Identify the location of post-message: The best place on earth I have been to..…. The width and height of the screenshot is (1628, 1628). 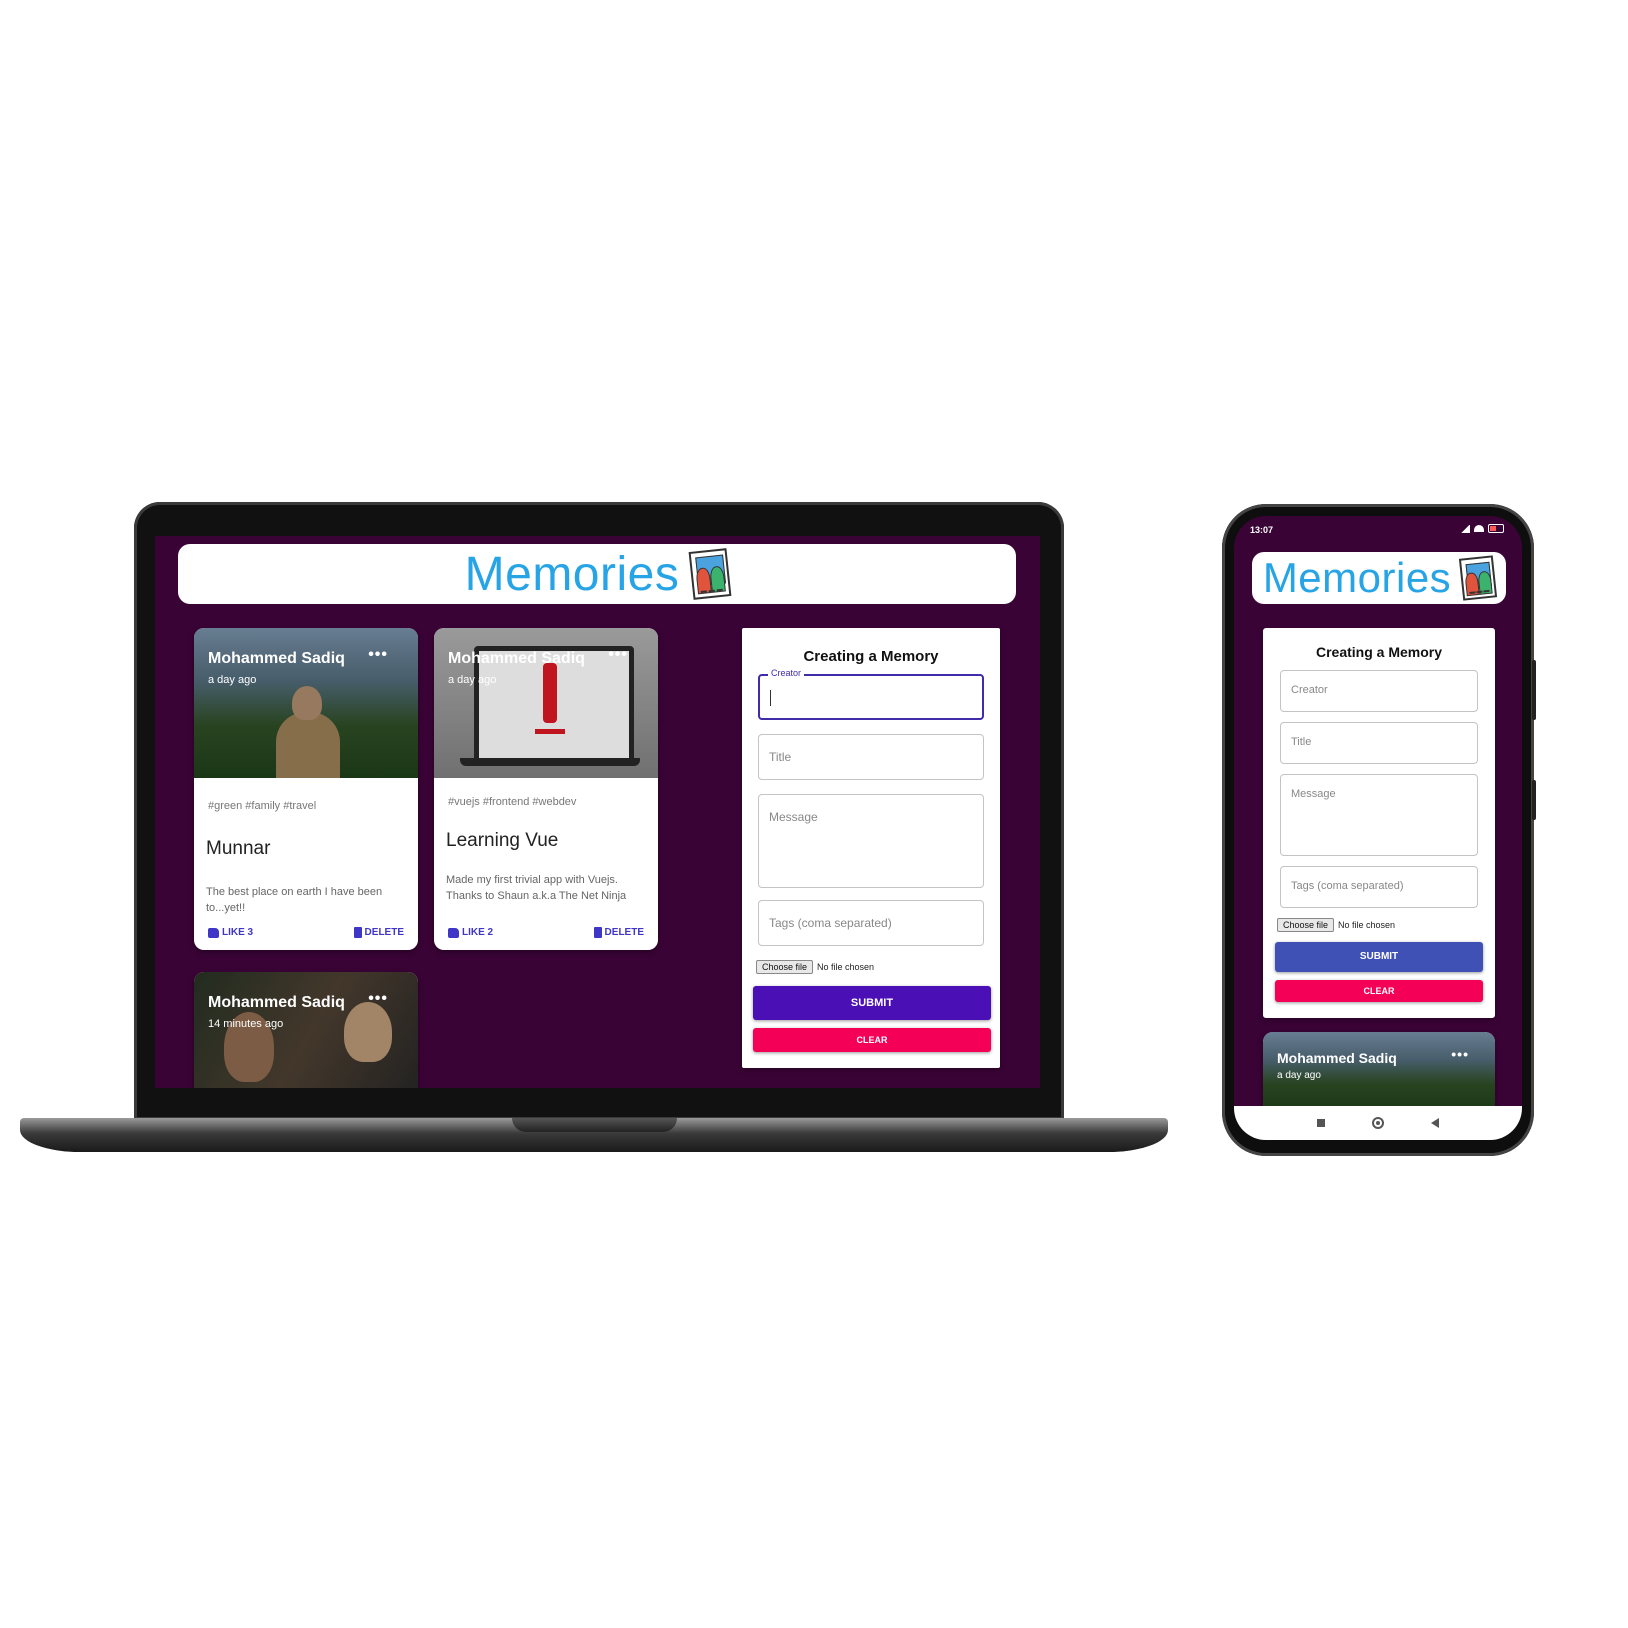
(294, 900).